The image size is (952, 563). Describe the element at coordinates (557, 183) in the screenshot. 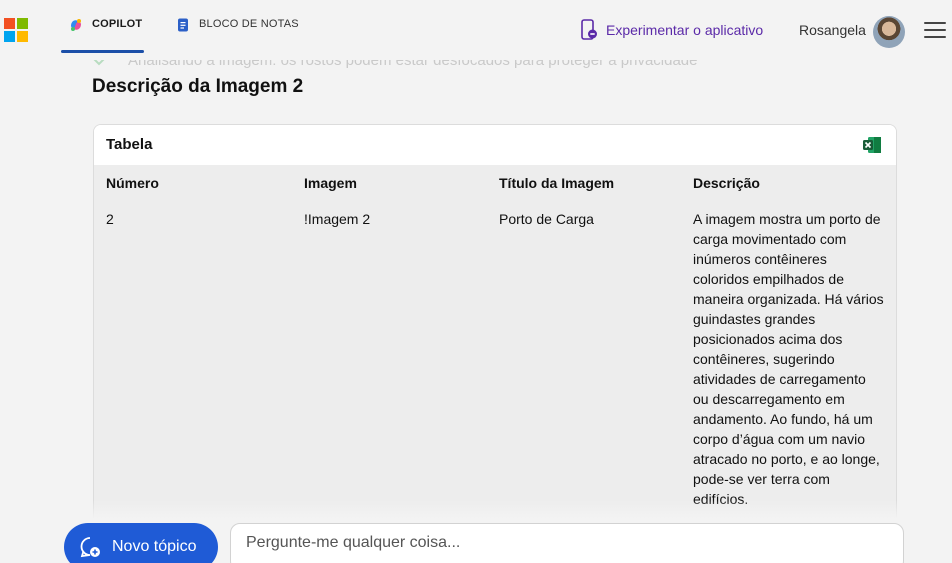

I see `column-header: Título da Imagem` at that location.